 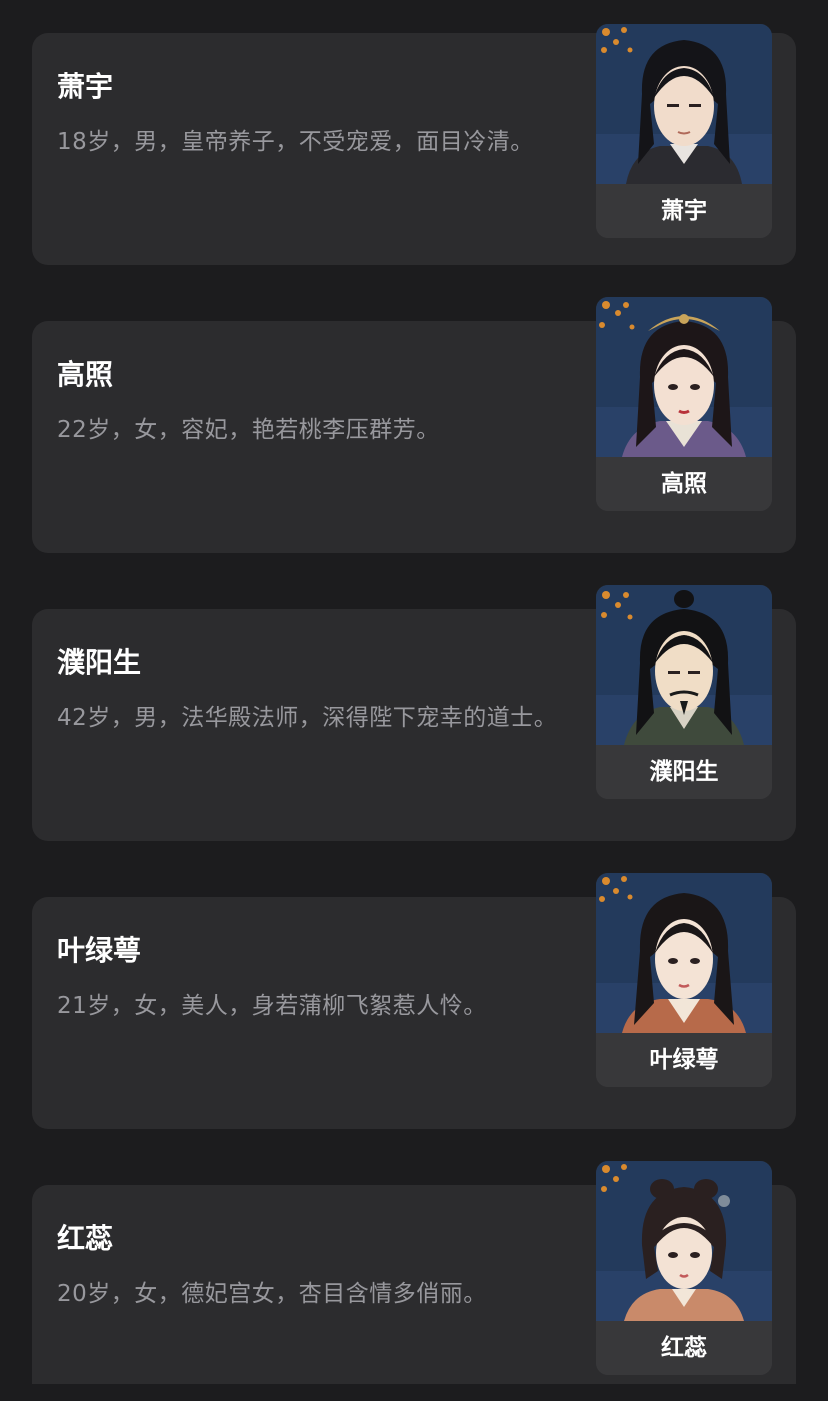 What do you see at coordinates (684, 953) in the screenshot?
I see `beauty-portrait` at bounding box center [684, 953].